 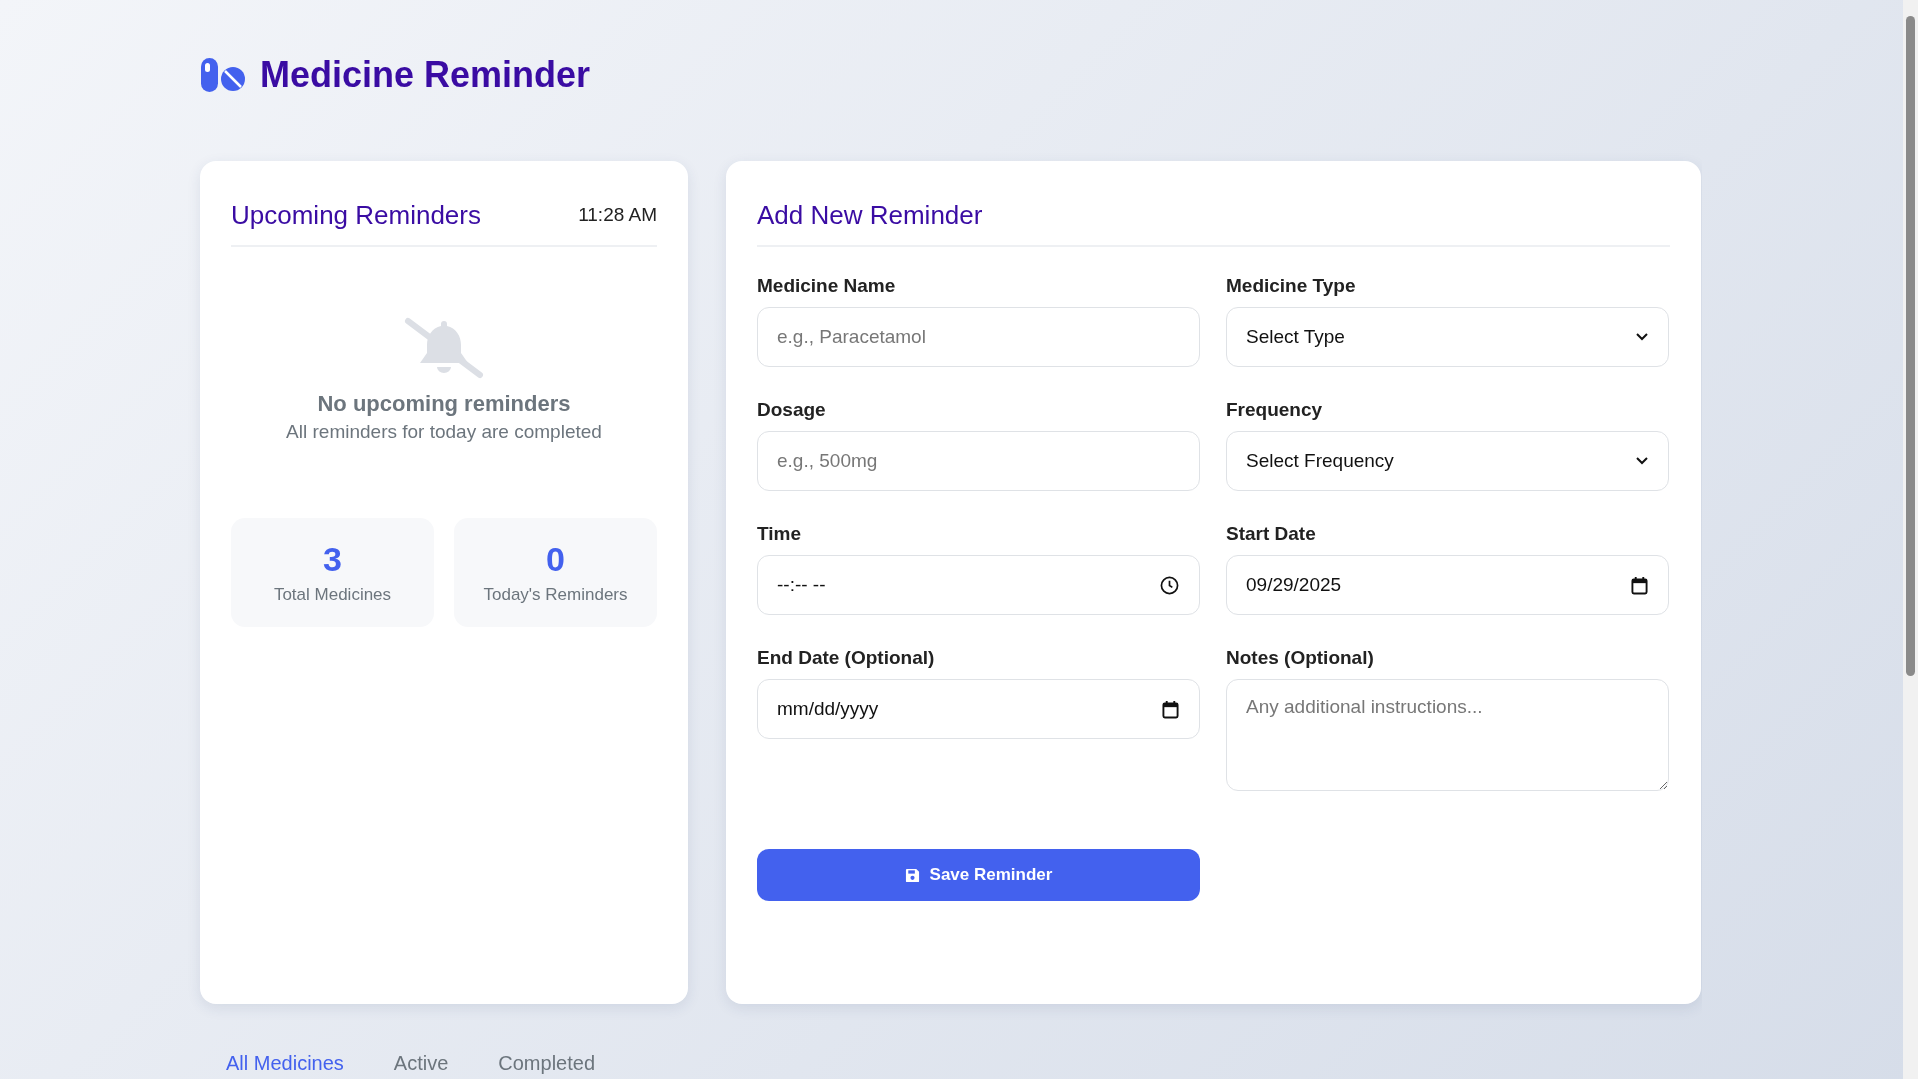 What do you see at coordinates (978, 875) in the screenshot?
I see `save-button: Save Reminder` at bounding box center [978, 875].